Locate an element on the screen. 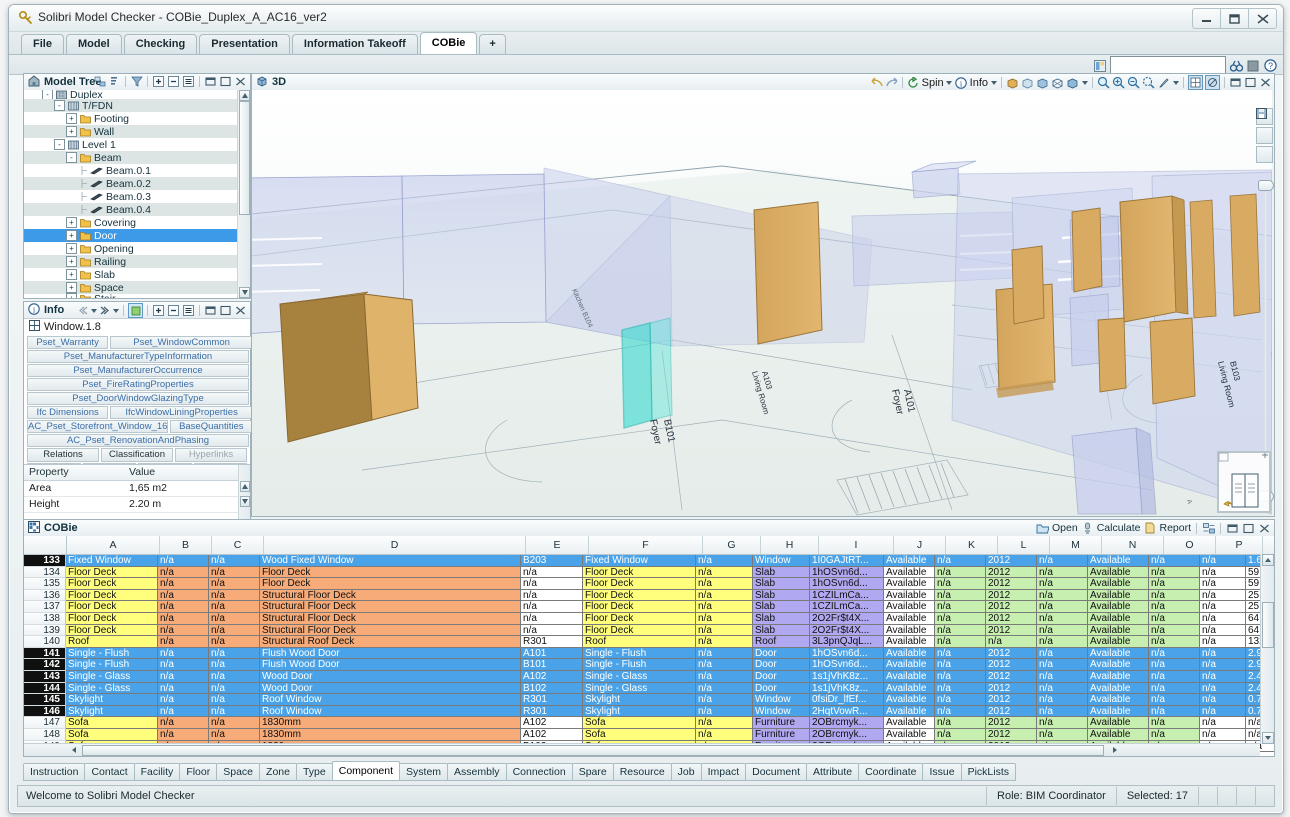 This screenshot has height=817, width=1290. pset-button-ifc-dimensions: Ifc Dimensions is located at coordinates (68, 412).